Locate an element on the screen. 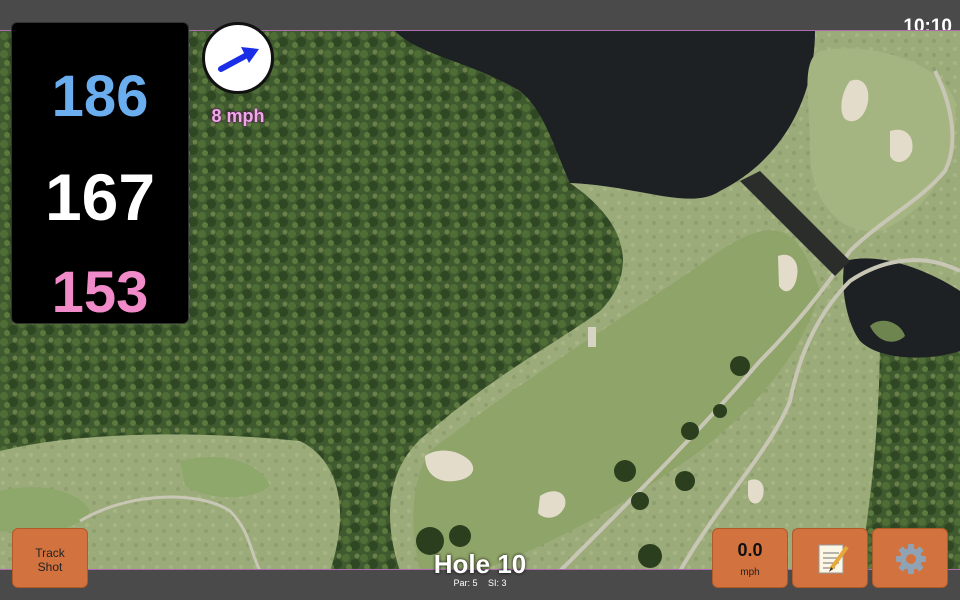 The image size is (960, 600). hole-info: Par: 5 SI: 3 is located at coordinates (480, 583).